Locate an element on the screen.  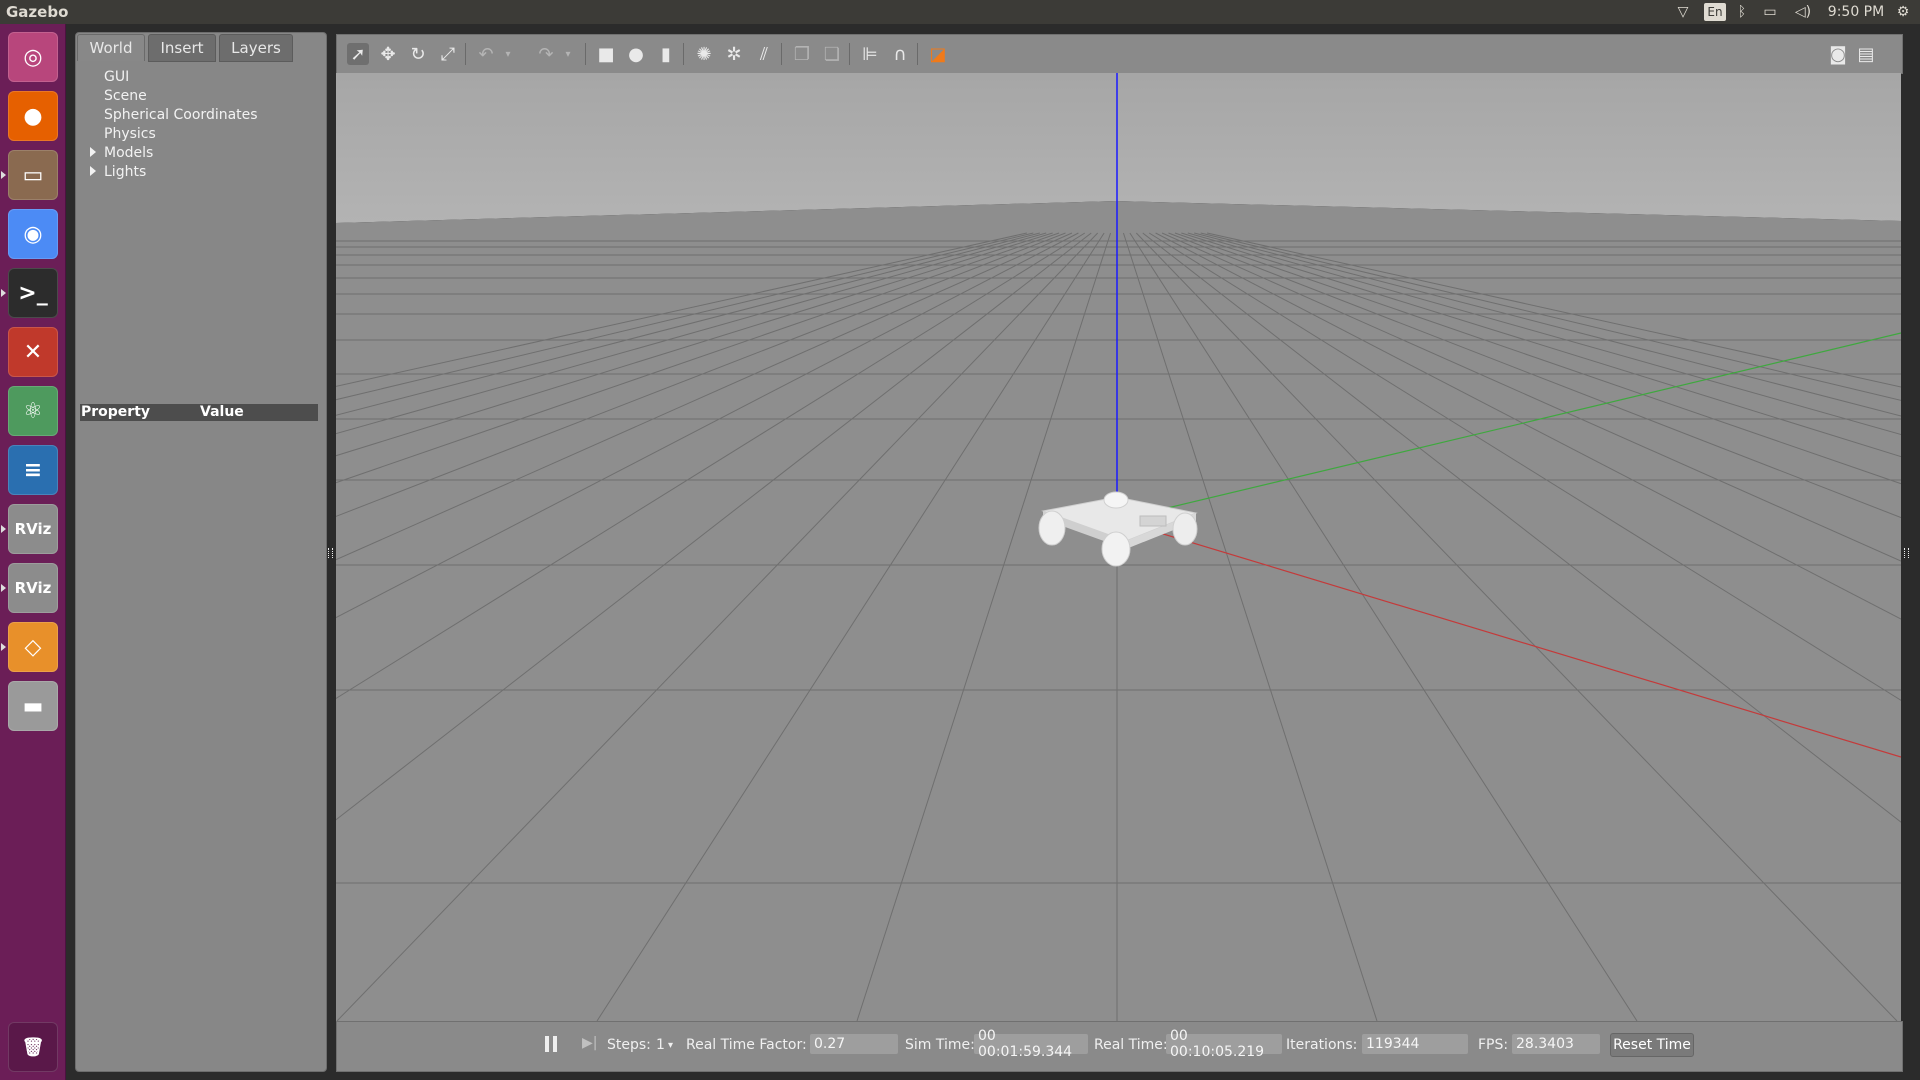
drive-icon: ▬ is located at coordinates (33, 706).